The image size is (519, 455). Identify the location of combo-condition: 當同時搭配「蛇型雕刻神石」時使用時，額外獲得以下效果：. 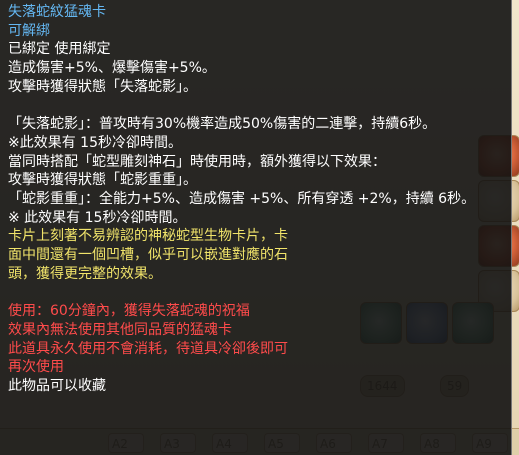
(197, 161).